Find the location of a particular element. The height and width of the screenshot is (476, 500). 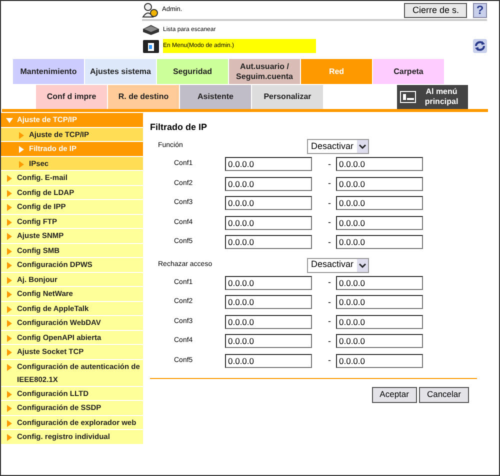

section-title: Filtrado de IP is located at coordinates (179, 127).